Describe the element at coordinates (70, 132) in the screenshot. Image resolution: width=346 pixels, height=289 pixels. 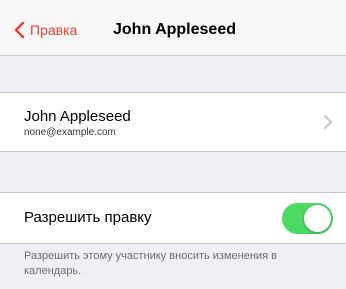
I see `contact-email: none@example.com` at that location.